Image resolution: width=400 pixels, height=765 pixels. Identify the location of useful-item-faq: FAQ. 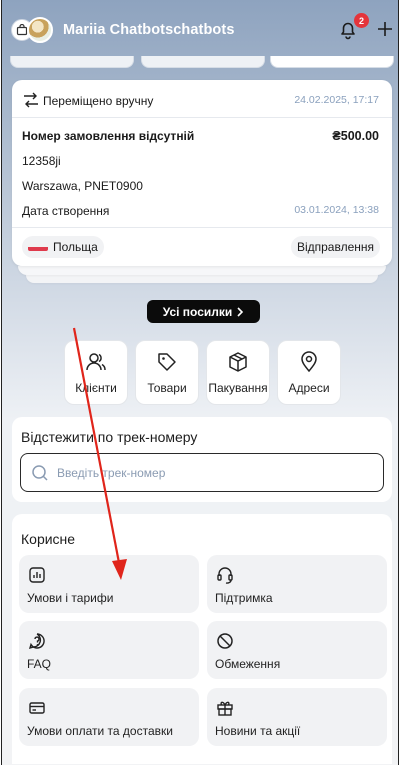
(109, 650).